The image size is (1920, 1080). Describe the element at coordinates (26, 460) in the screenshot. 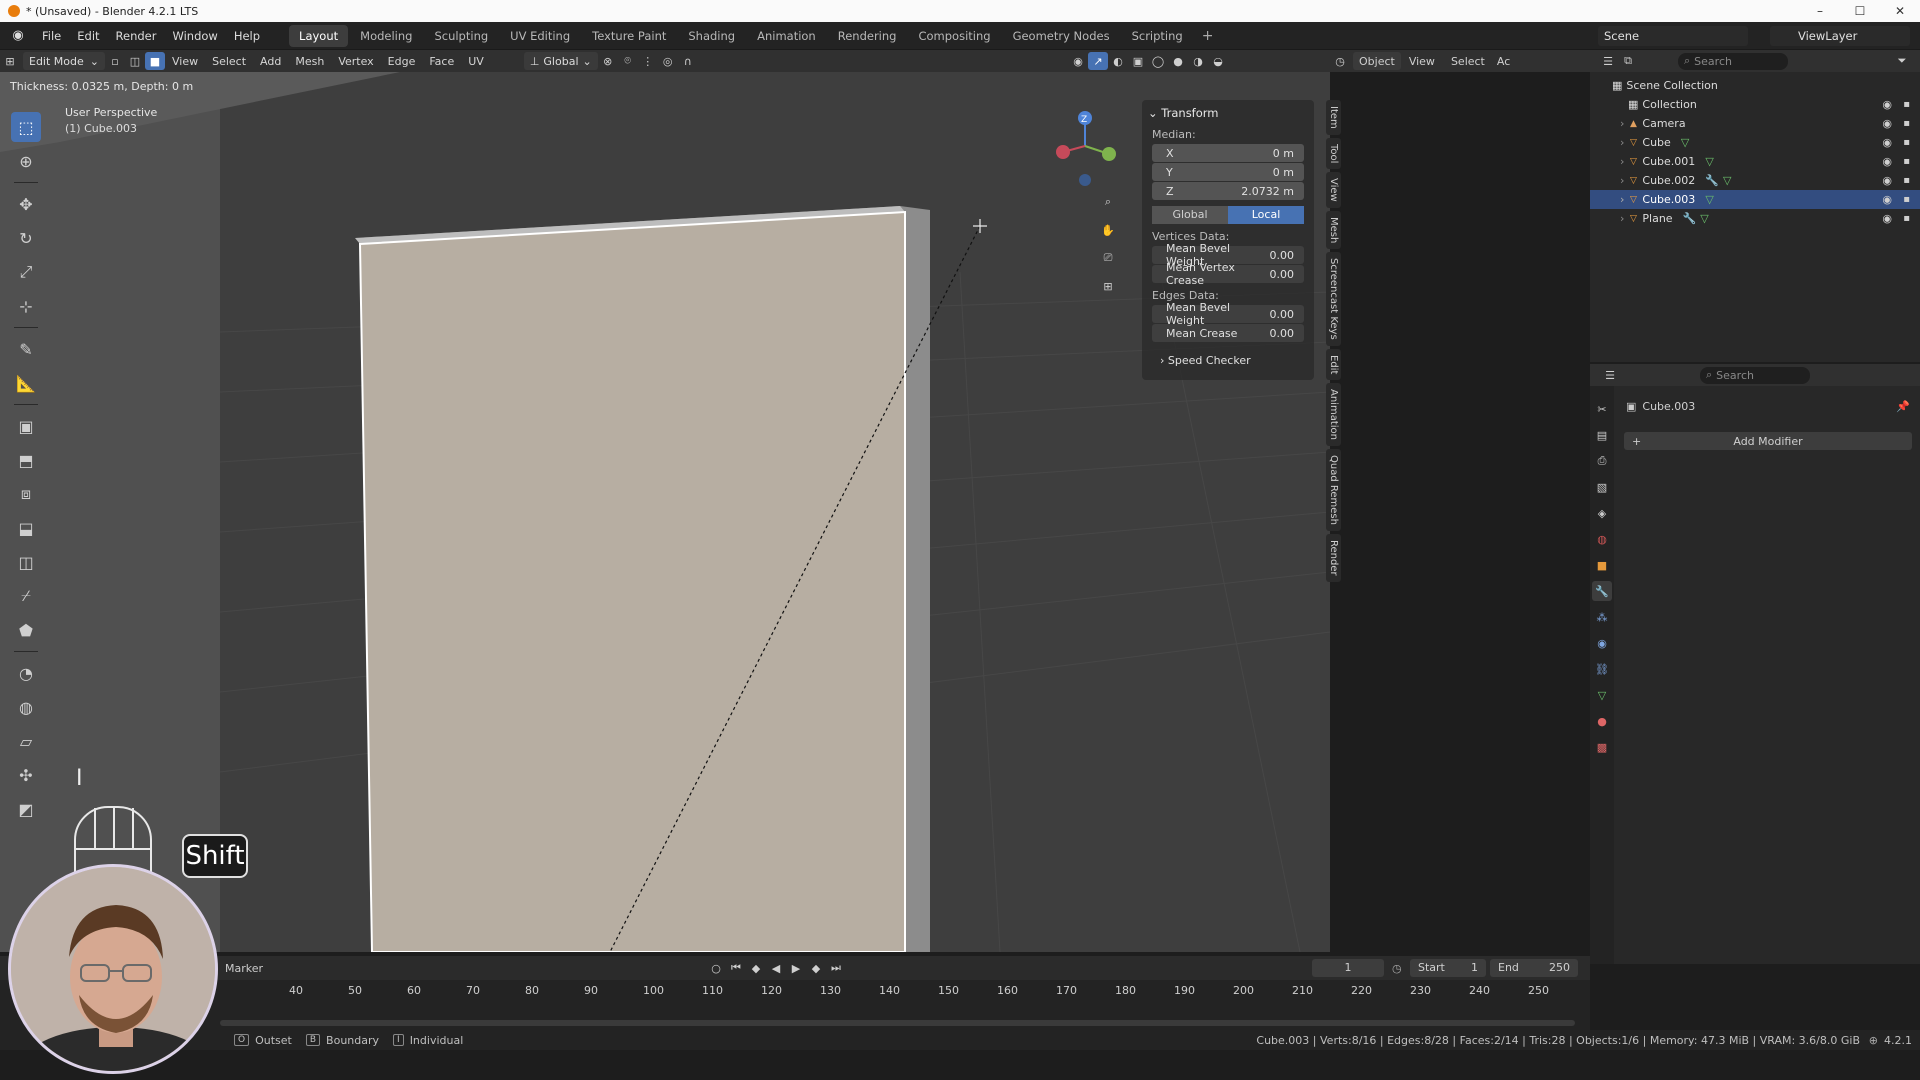

I see `extrude-tool-icon: ⬒` at that location.